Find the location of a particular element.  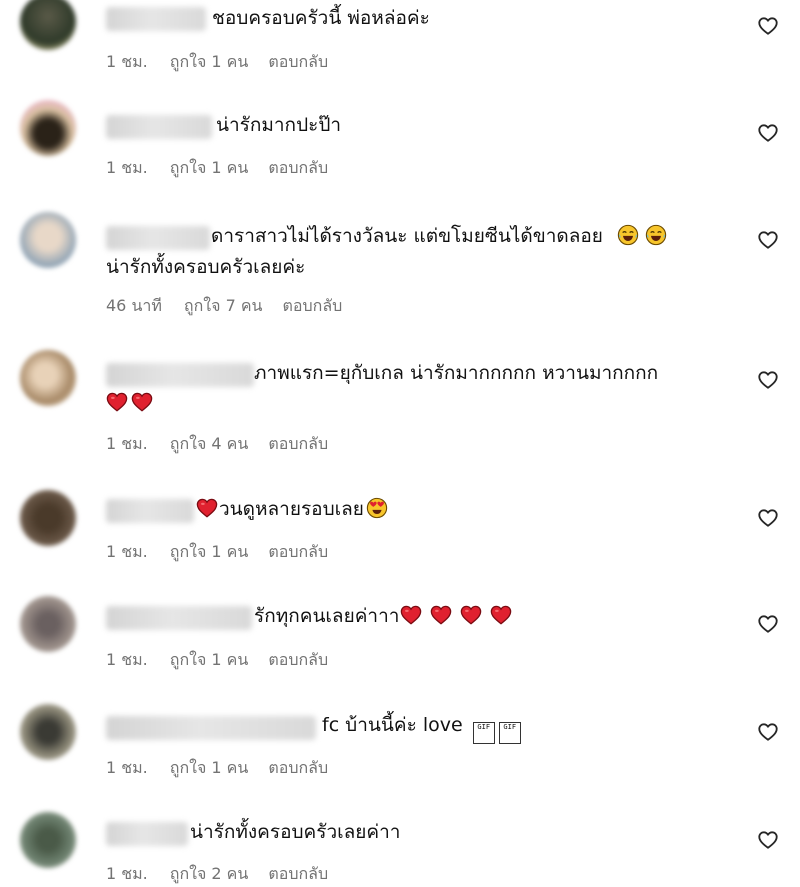

comment-emoji-line is located at coordinates (132, 403).